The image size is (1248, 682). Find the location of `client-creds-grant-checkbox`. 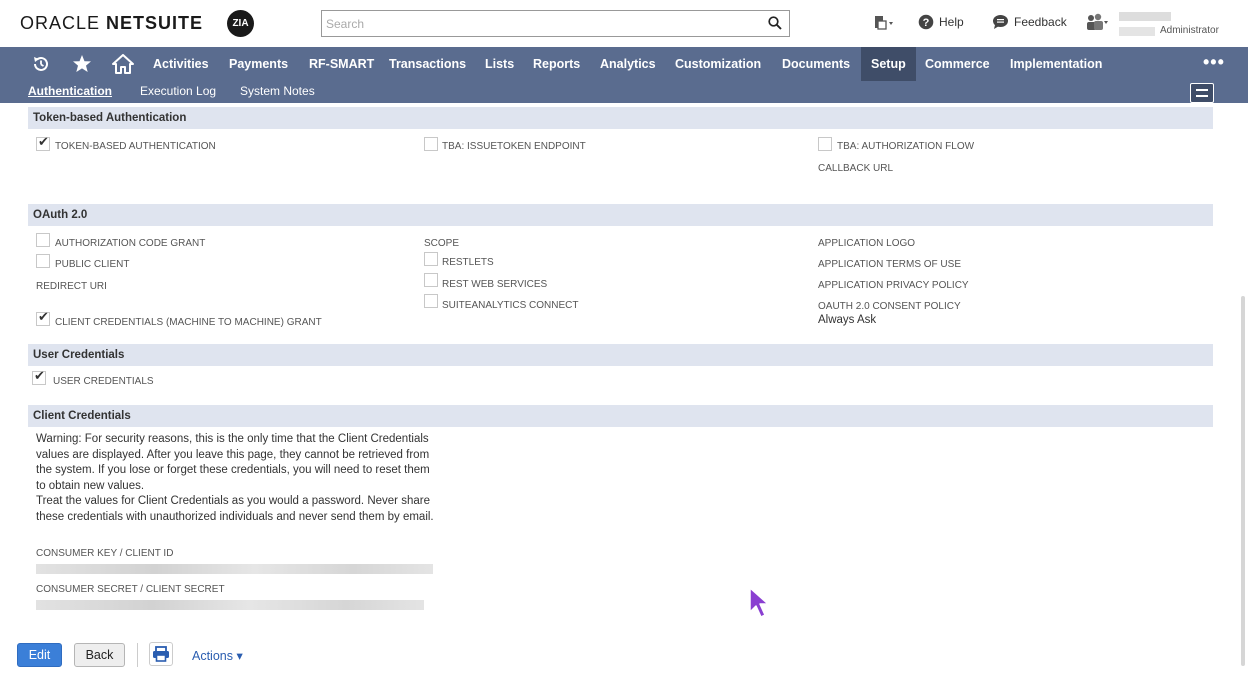

client-creds-grant-checkbox is located at coordinates (43, 318).